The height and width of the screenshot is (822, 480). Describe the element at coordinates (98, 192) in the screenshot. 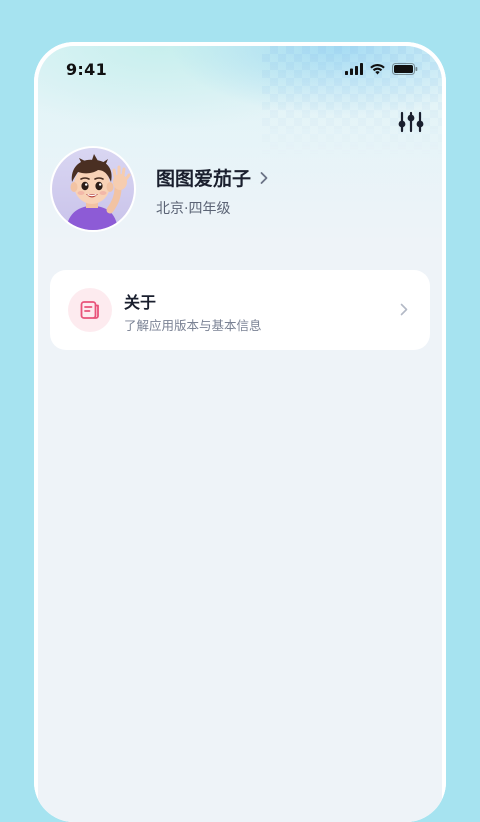

I see `avatar-boy-waving` at that location.